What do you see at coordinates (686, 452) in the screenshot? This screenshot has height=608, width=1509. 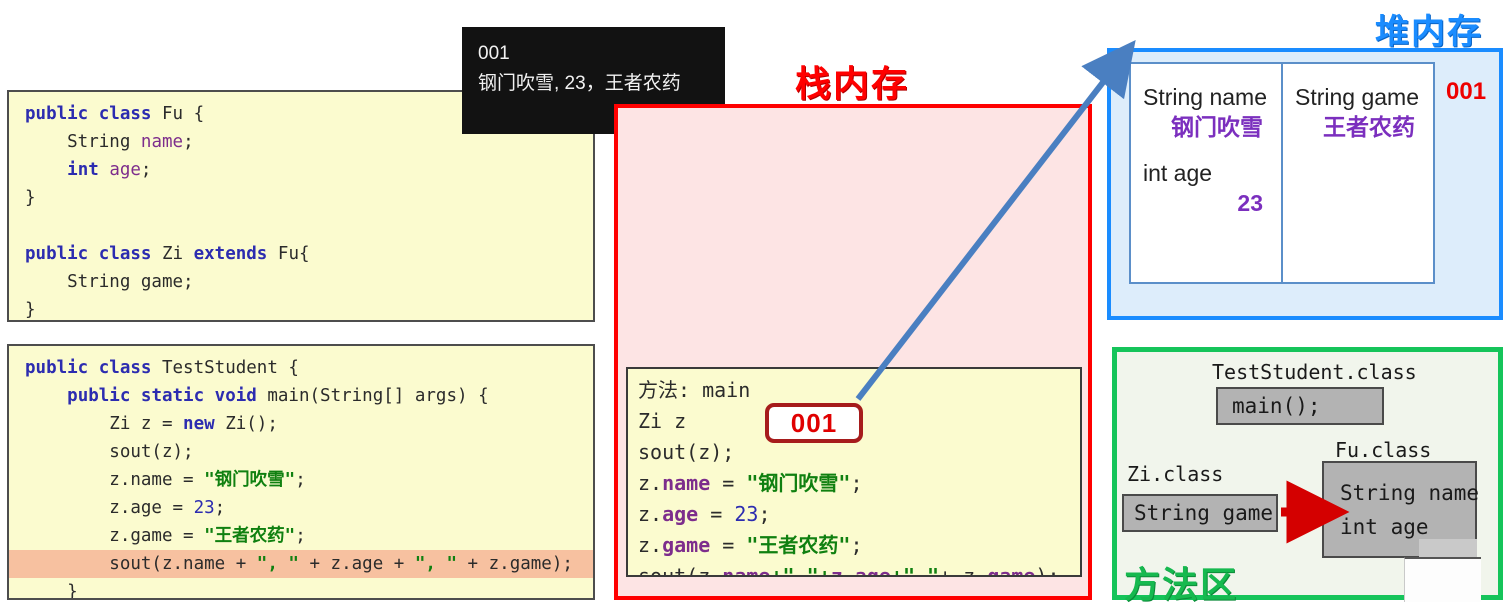 I see `stack-frame-line: sout(z);` at bounding box center [686, 452].